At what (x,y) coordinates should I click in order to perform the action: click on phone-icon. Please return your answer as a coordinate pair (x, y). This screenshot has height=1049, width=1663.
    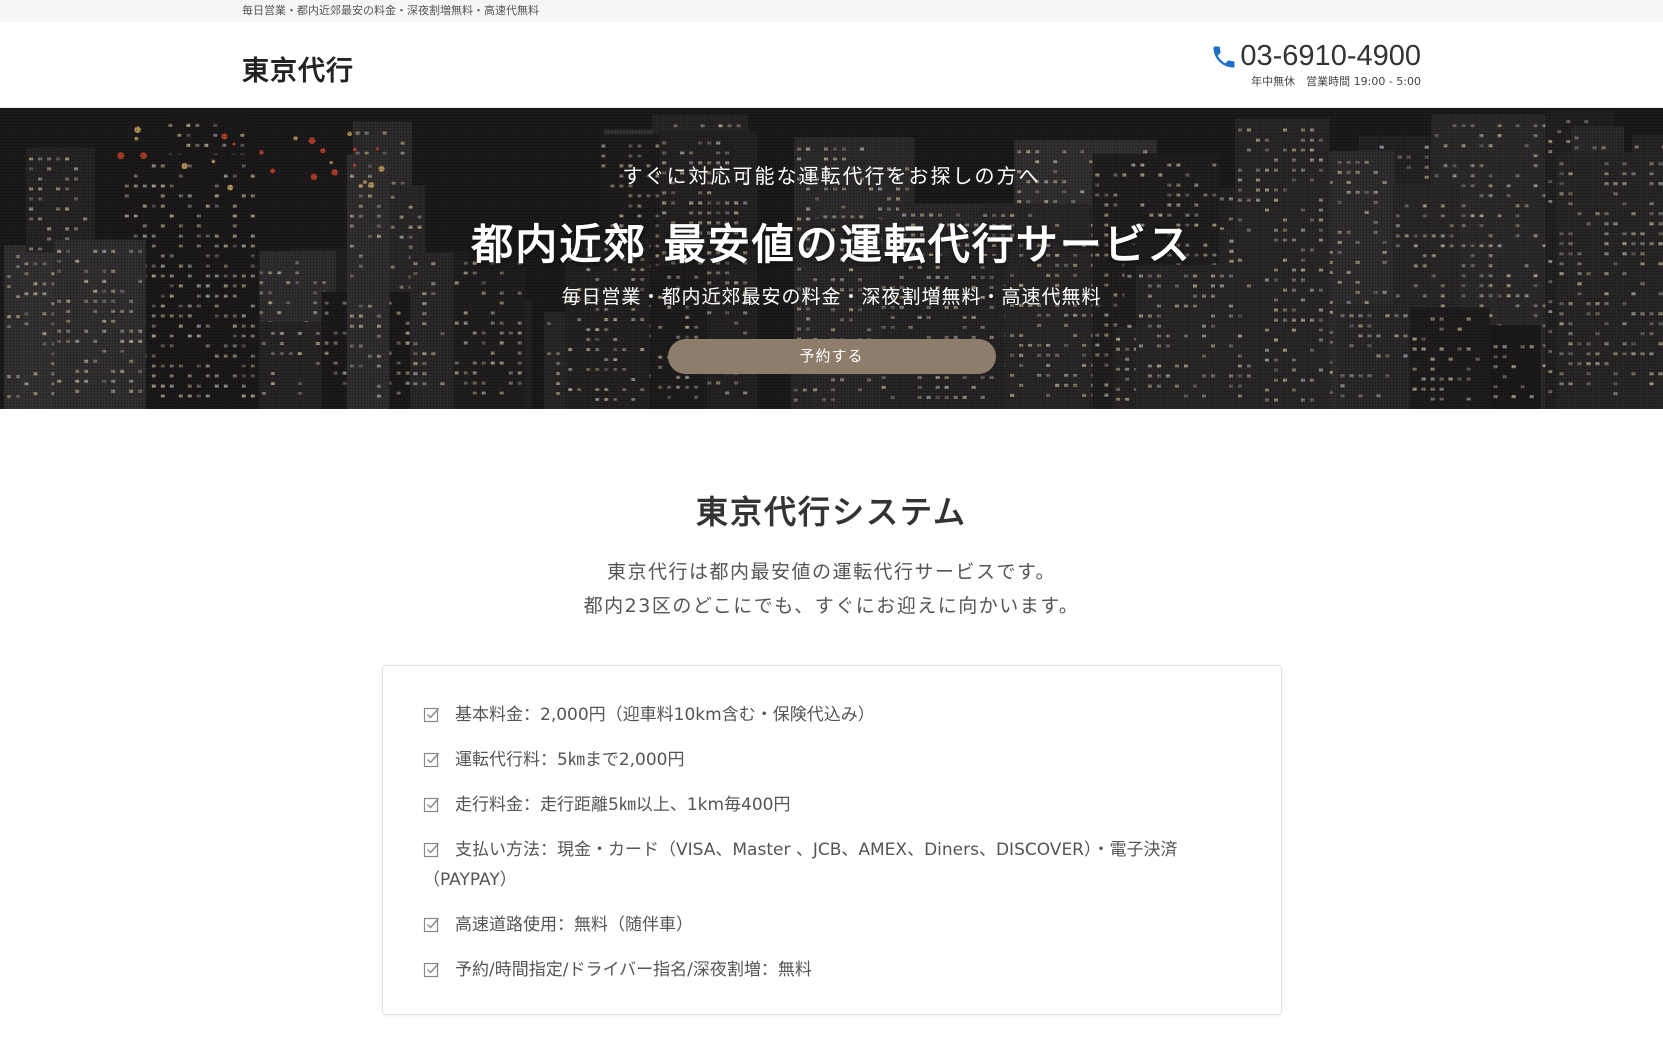
    Looking at the image, I should click on (1224, 56).